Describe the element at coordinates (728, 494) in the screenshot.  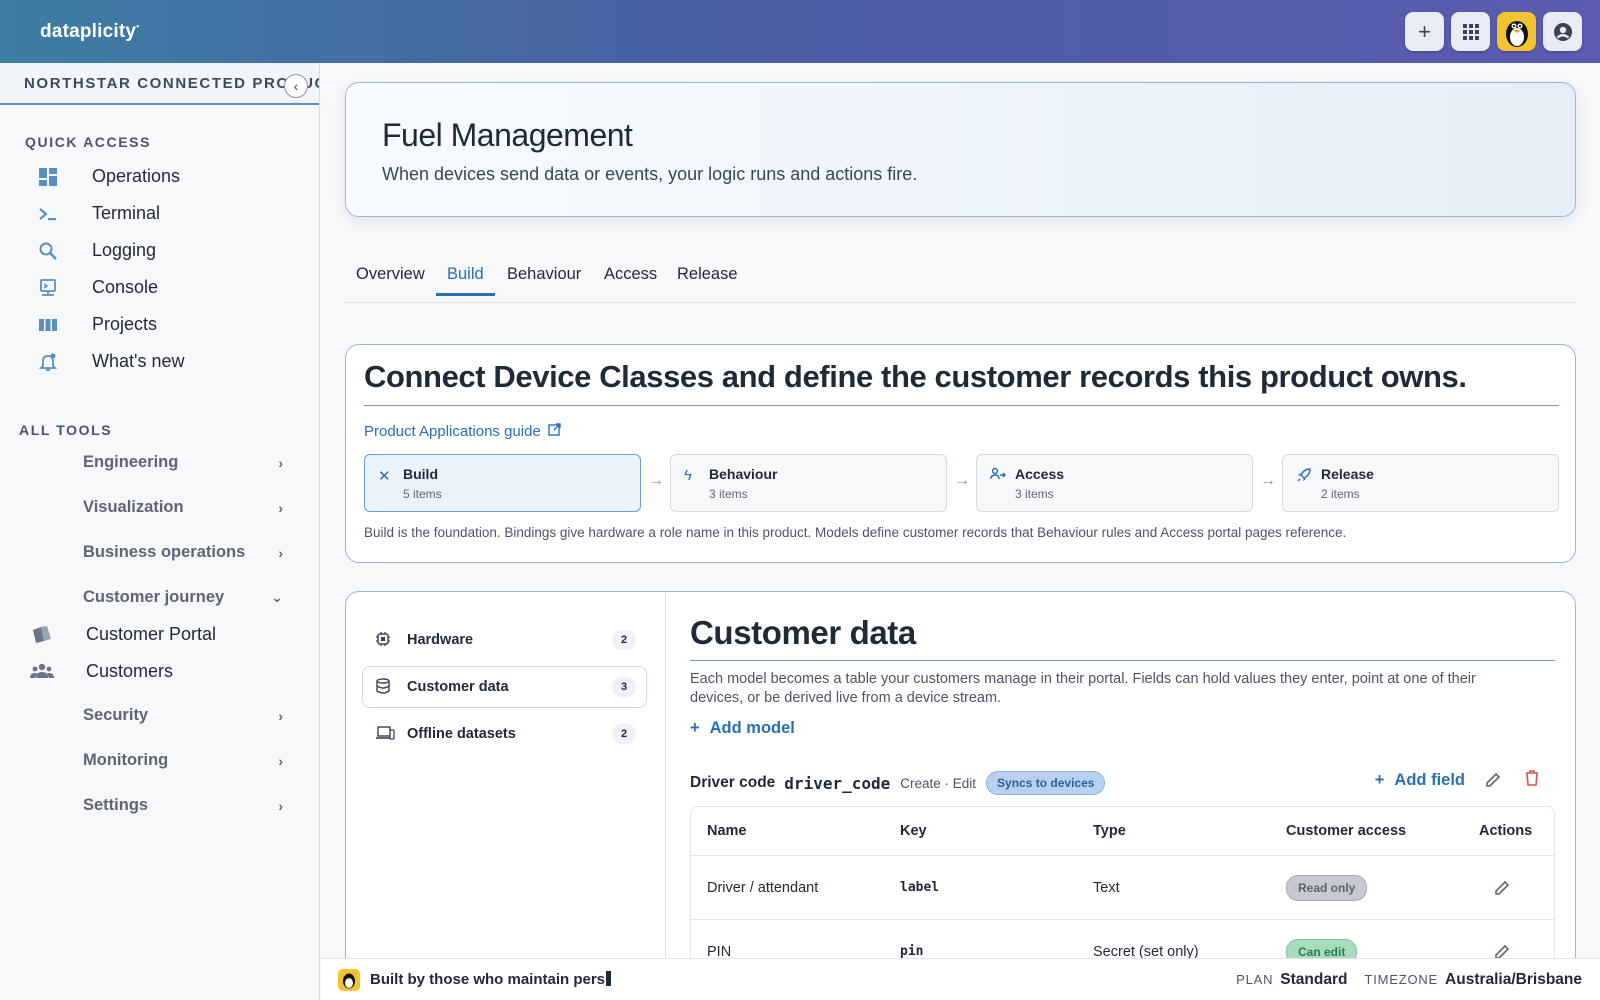
I see `step-count: 3 items` at that location.